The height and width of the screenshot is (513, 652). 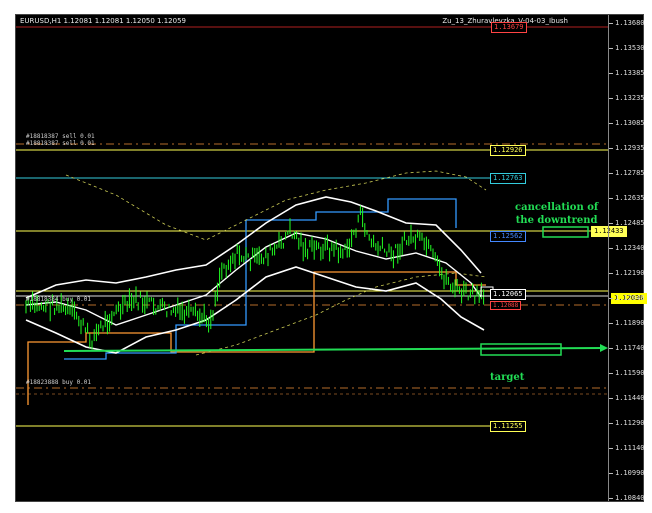 What do you see at coordinates (630, 148) in the screenshot?
I see `price-axis-label: 1.12935` at bounding box center [630, 148].